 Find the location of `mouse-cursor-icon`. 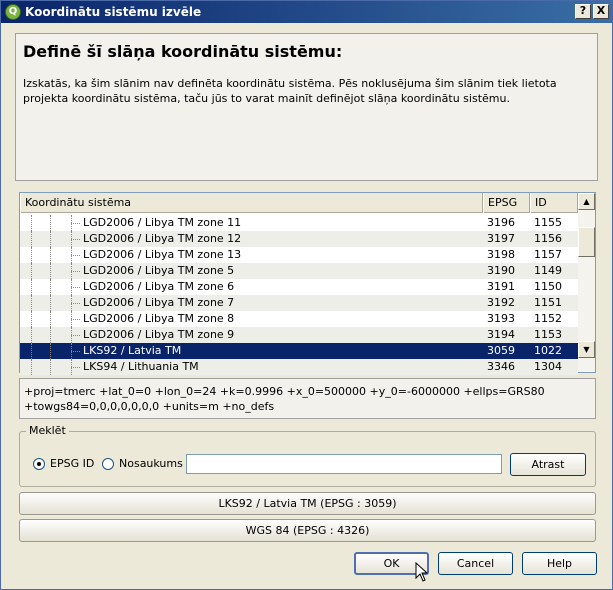

mouse-cursor-icon is located at coordinates (422, 572).